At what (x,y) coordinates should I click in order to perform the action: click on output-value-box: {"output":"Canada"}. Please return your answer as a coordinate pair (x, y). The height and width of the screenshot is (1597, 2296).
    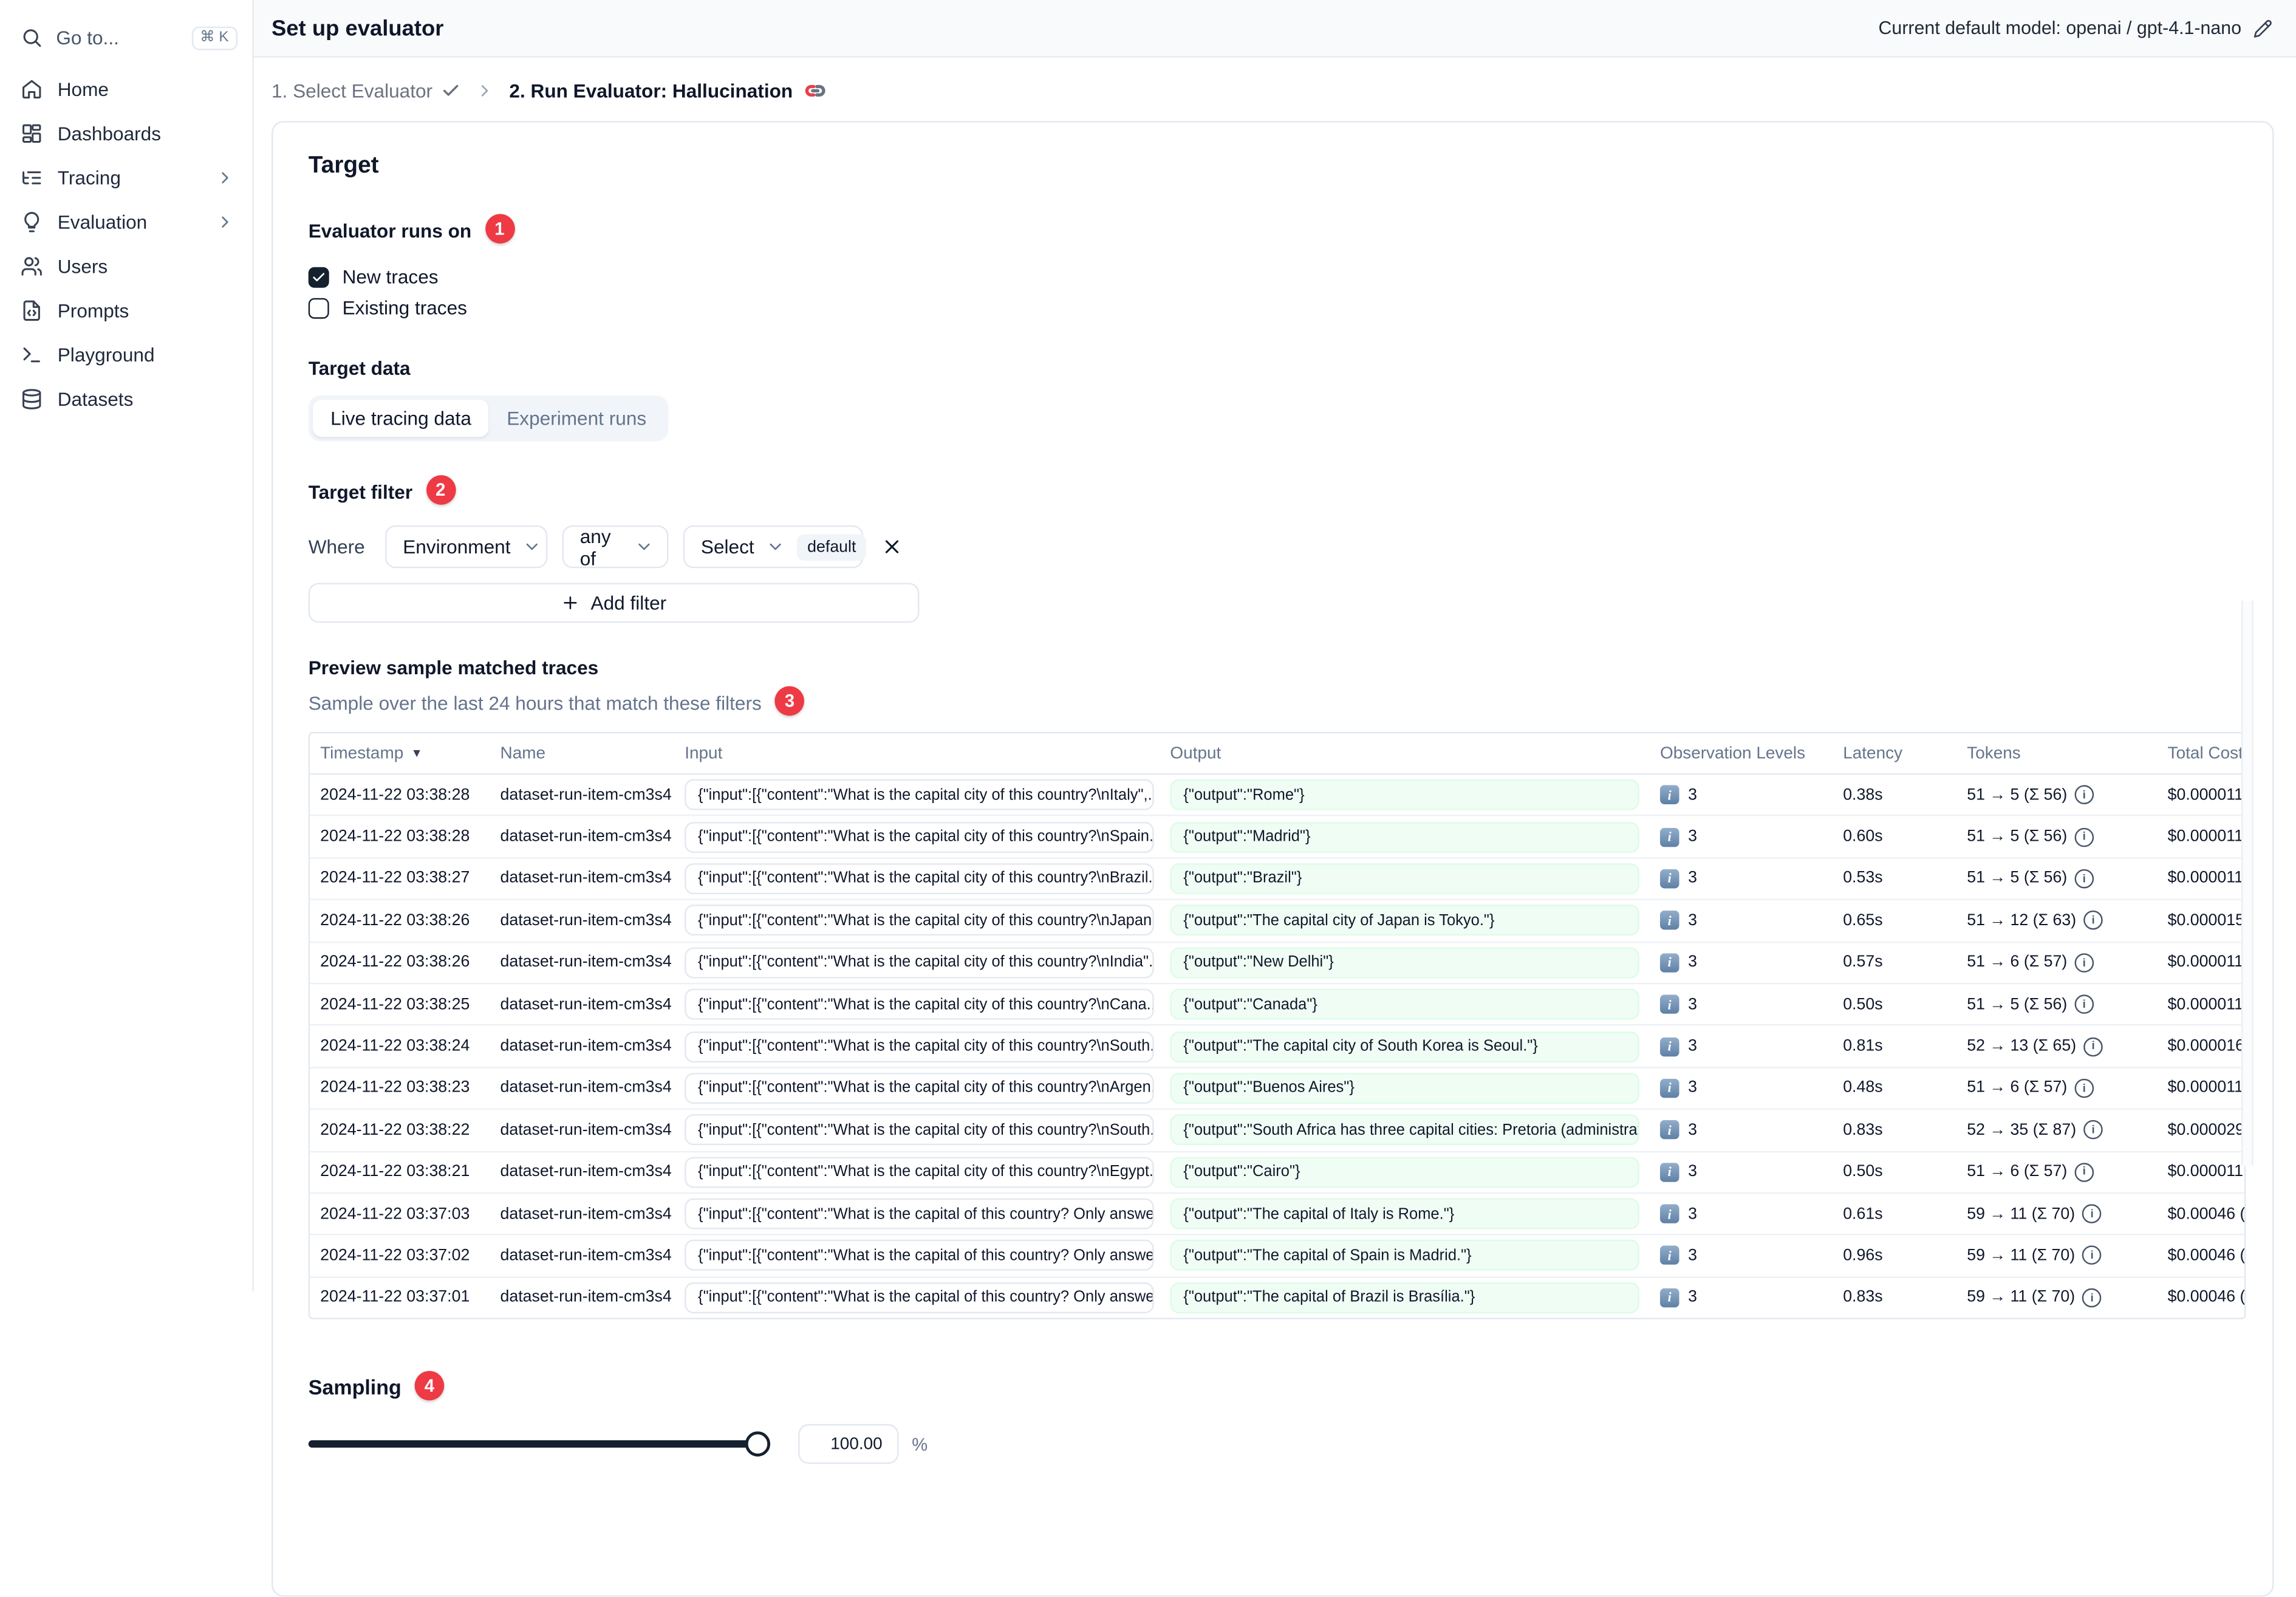
    Looking at the image, I should click on (1404, 1004).